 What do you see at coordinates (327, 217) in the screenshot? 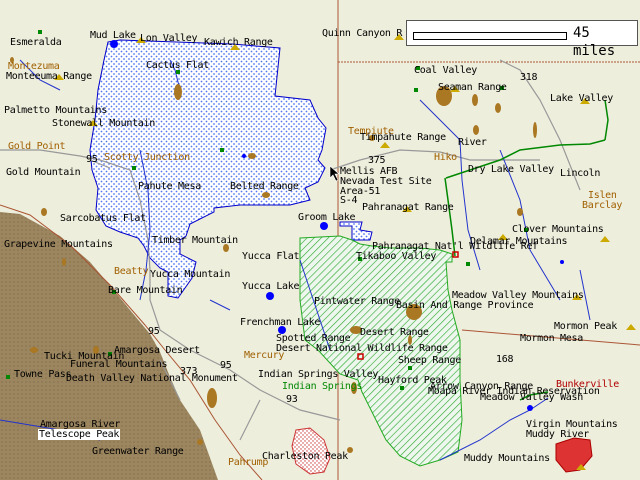
I see `label-groom-lake: Groom Lake` at bounding box center [327, 217].